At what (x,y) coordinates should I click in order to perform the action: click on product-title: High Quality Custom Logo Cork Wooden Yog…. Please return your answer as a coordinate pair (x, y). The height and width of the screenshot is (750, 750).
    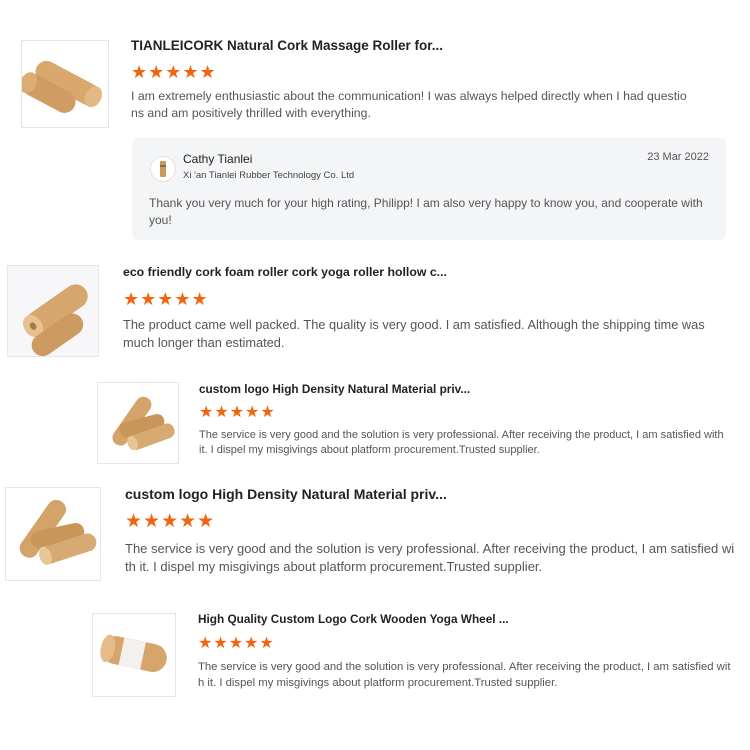
    Looking at the image, I should click on (353, 619).